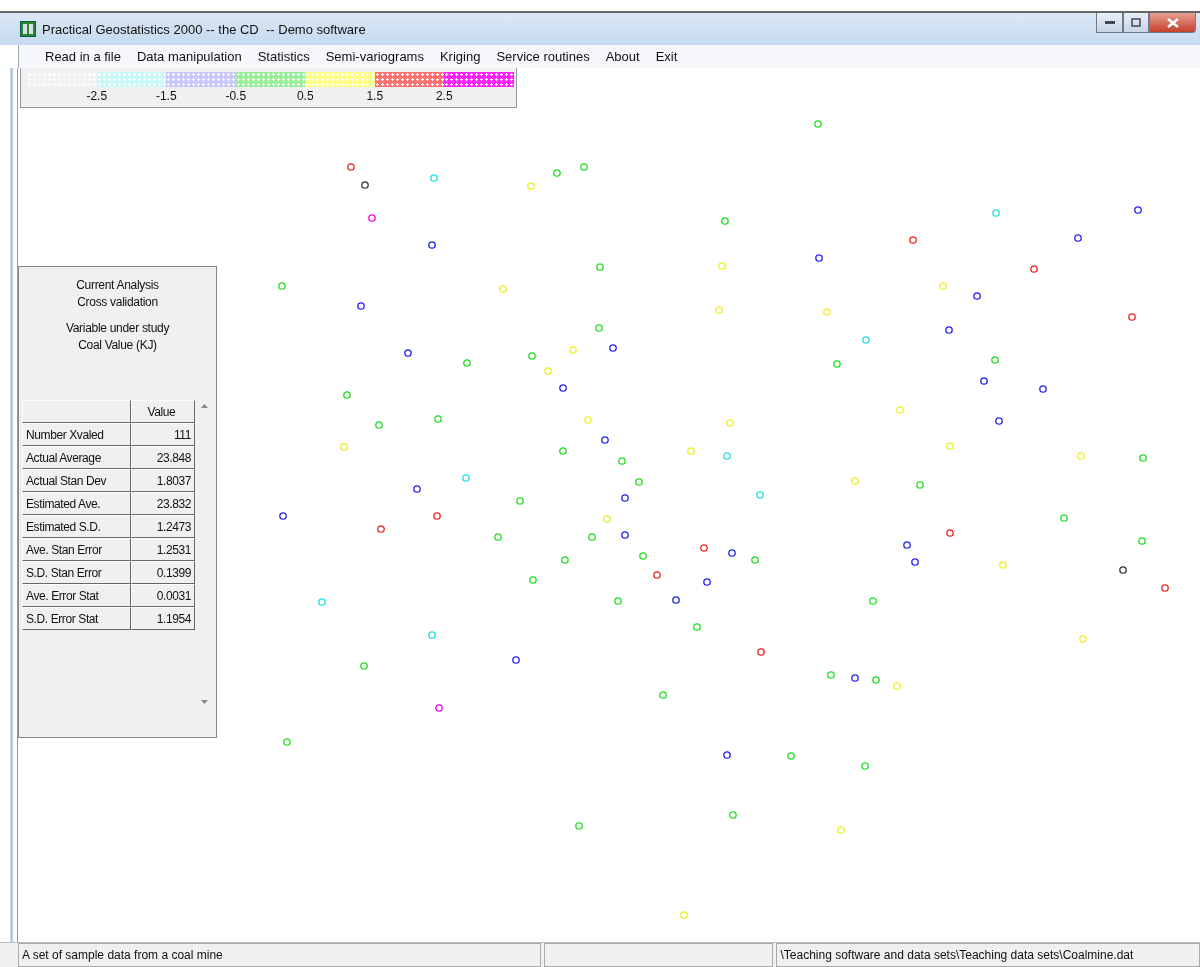 The height and width of the screenshot is (967, 1200). I want to click on close-button, so click(1172, 23).